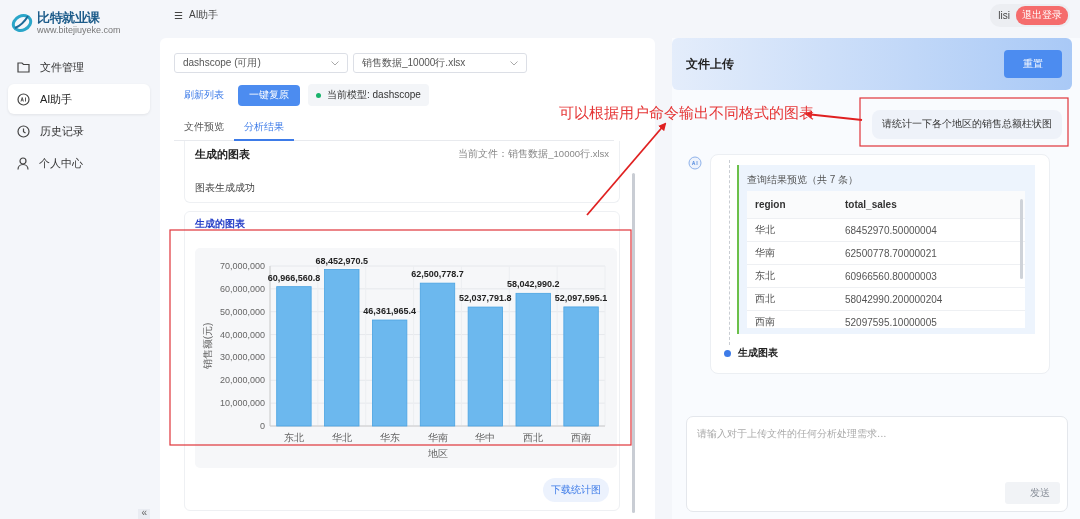 The image size is (1080, 519). Describe the element at coordinates (341, 437) in the screenshot. I see `x-tick-label: 华北` at that location.